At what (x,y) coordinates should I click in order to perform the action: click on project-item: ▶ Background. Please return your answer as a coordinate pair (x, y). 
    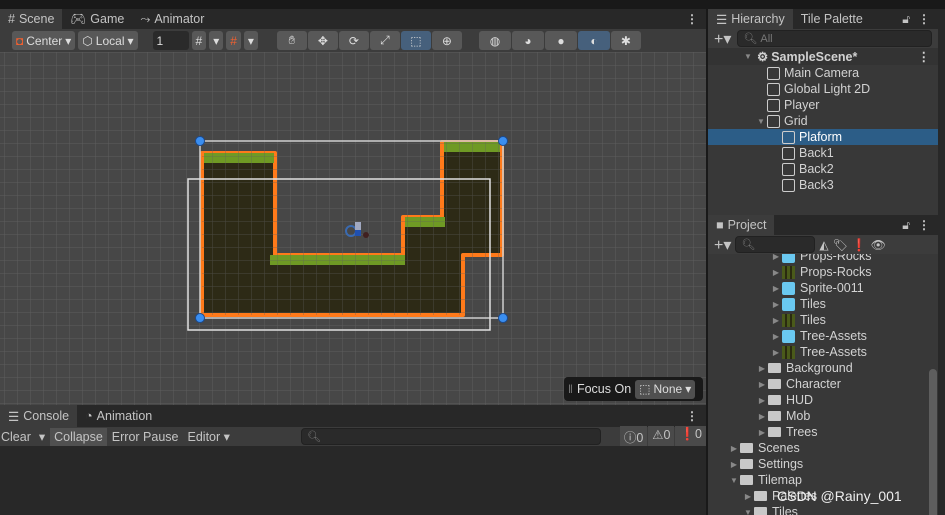
    Looking at the image, I should click on (823, 368).